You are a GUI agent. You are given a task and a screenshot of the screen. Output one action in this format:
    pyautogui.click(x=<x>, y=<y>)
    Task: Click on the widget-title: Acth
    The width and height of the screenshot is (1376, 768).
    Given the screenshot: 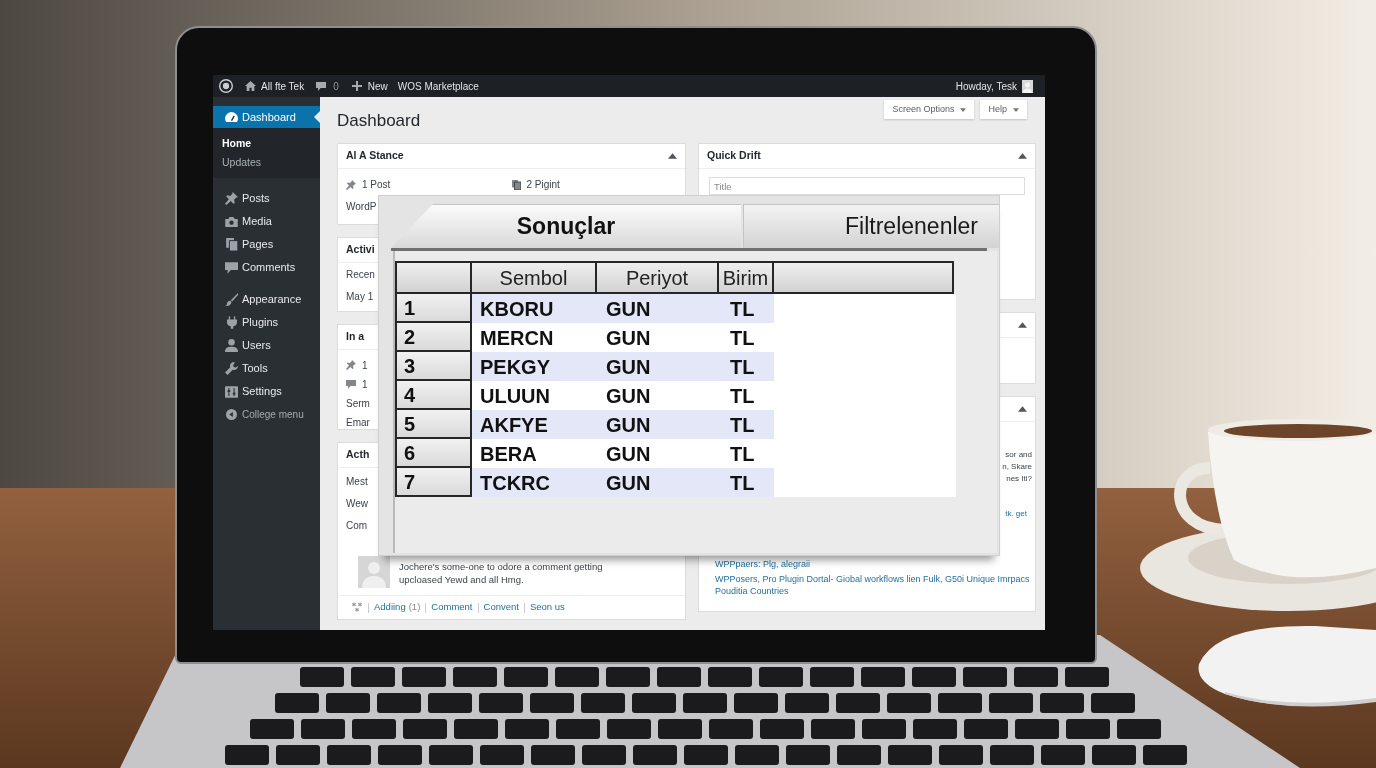 What is the action you would take?
    pyautogui.click(x=358, y=455)
    